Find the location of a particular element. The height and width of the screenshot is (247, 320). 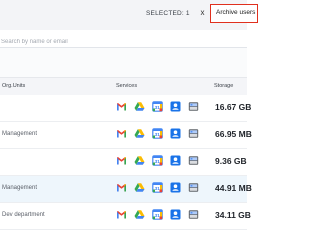

org-unit-cell: Dev department is located at coordinates (23, 215).